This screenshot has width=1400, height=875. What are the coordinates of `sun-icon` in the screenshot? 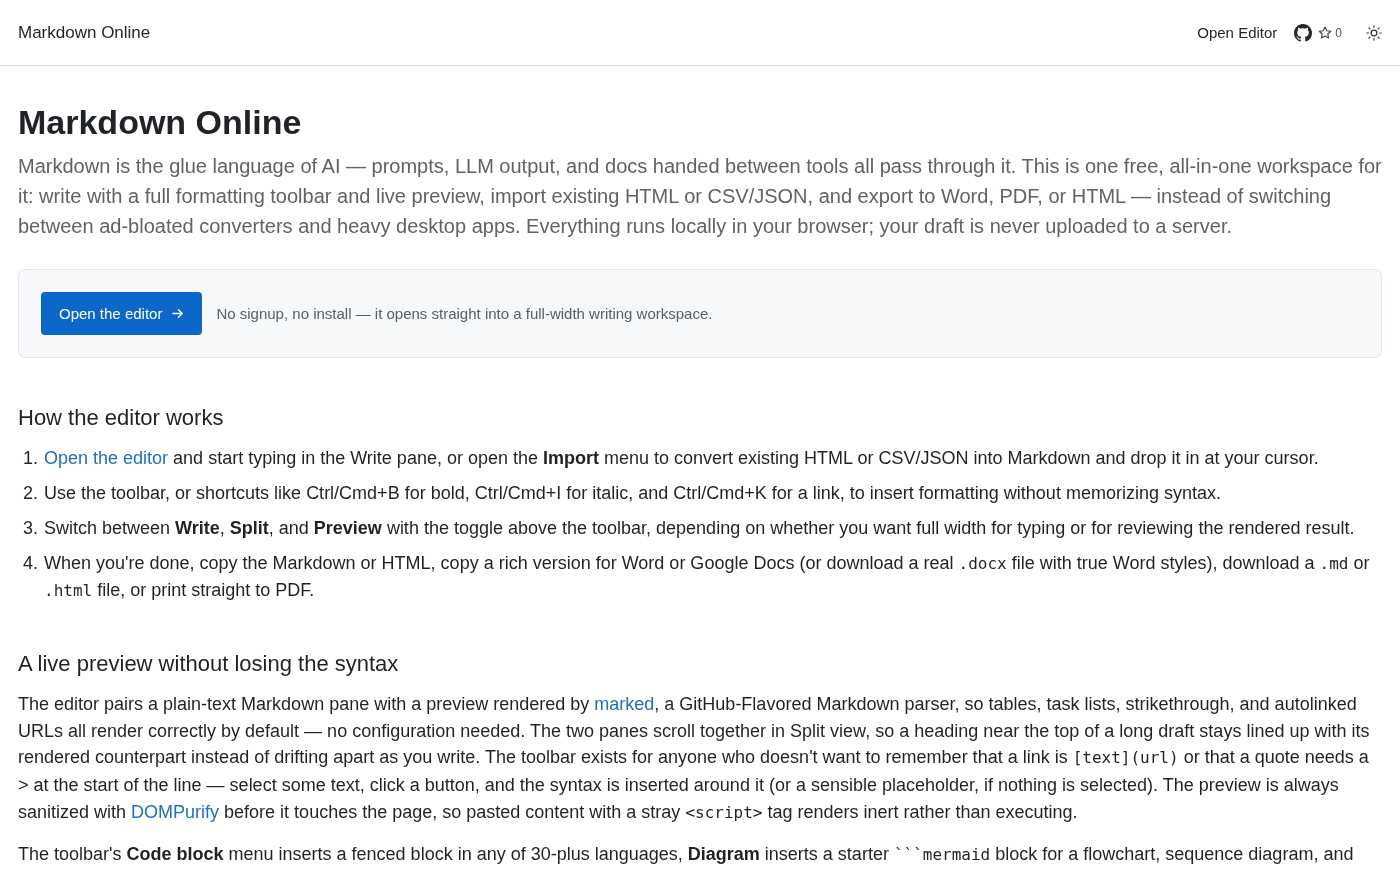 It's located at (1374, 32).